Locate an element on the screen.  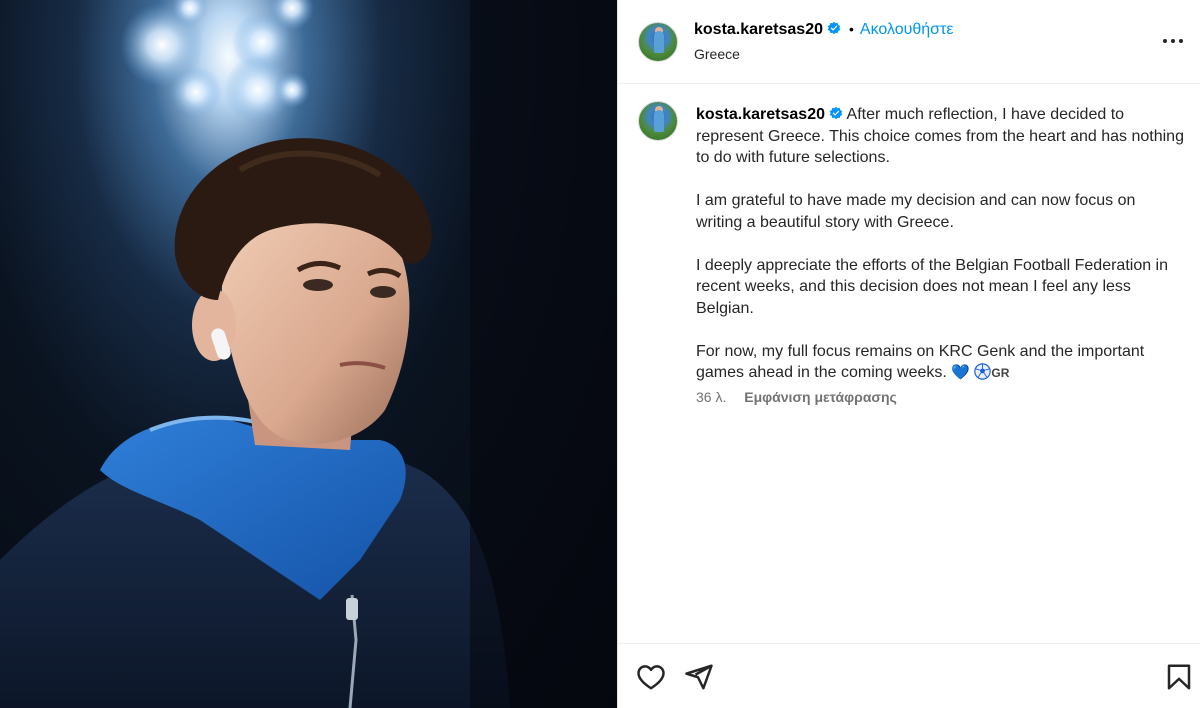
author-line: kosta.karetsas20 • Ακολουθήστε is located at coordinates (824, 30).